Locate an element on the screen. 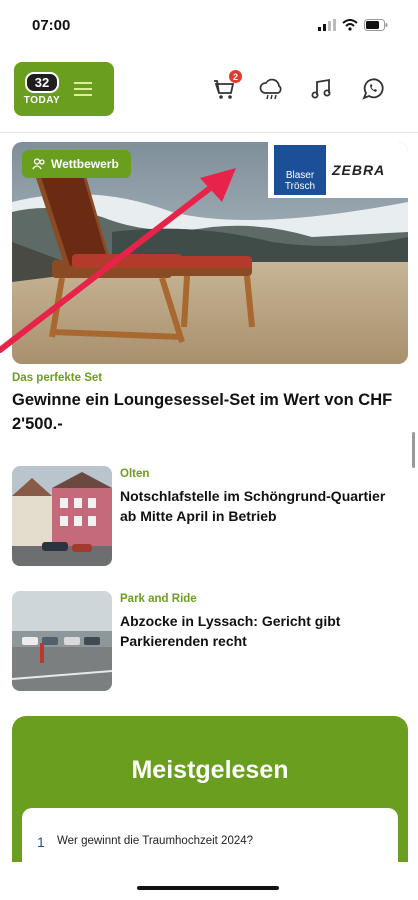 This screenshot has width=418, height=900. menu-icon is located at coordinates (83, 89).